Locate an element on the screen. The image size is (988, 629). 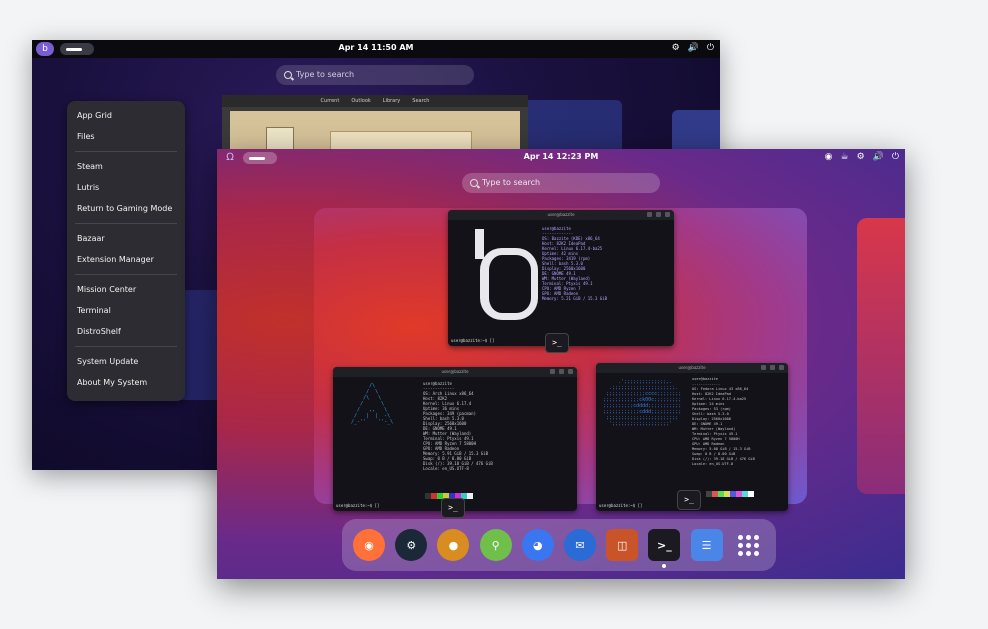
coffee-icon: ☕ is located at coordinates (845, 157).